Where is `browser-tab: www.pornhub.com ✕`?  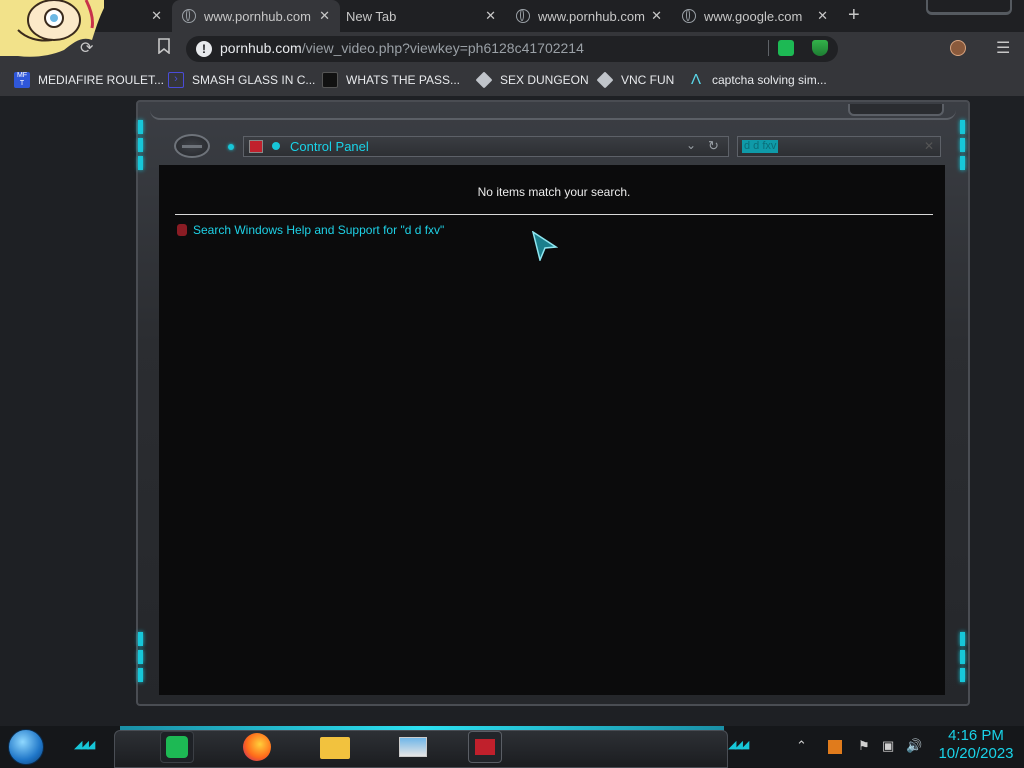 browser-tab: www.pornhub.com ✕ is located at coordinates (589, 16).